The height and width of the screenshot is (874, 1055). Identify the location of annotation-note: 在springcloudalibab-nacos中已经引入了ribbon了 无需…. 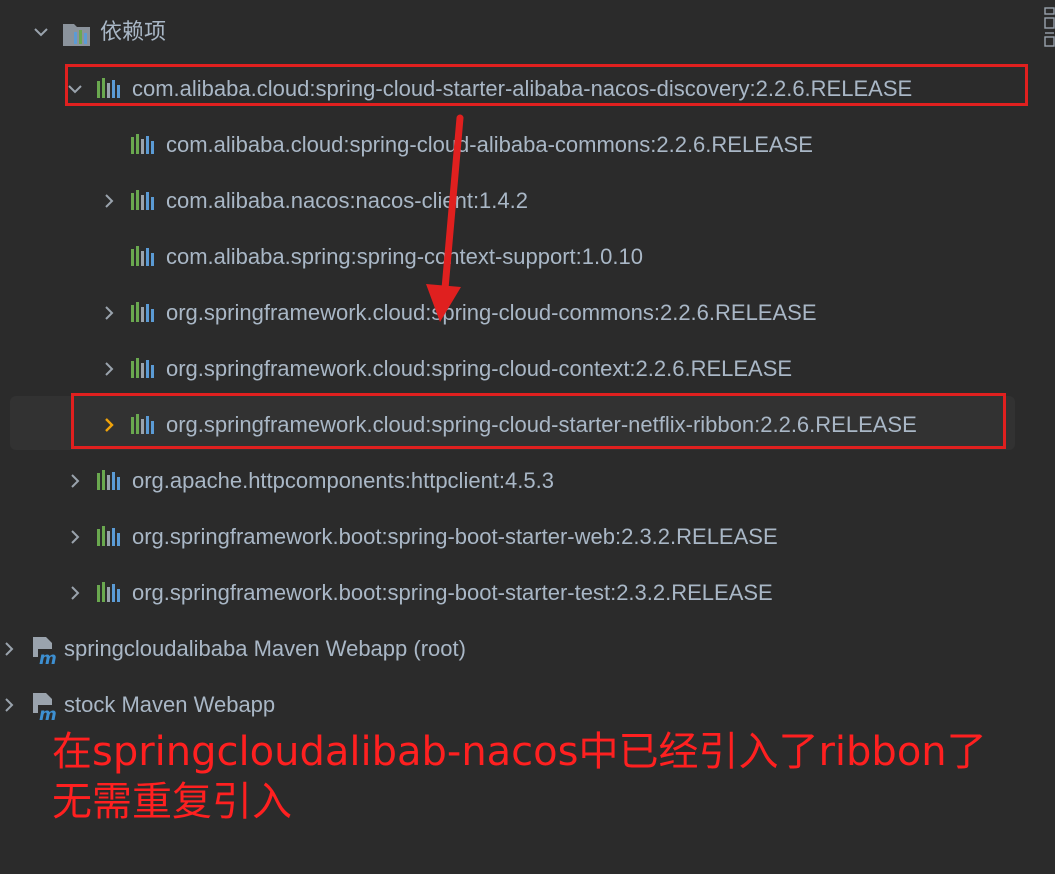
(547, 777).